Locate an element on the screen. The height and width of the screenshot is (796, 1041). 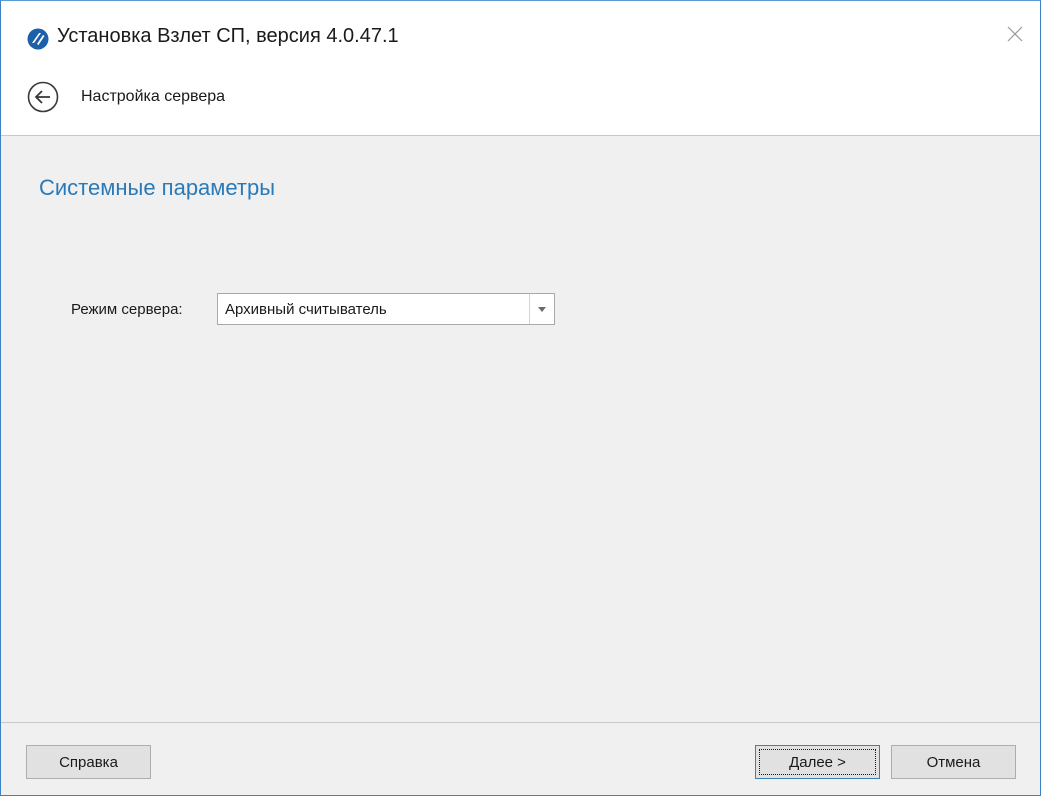
window-title: Установка Взлет СП, версия 4.0.47.1 is located at coordinates (228, 36).